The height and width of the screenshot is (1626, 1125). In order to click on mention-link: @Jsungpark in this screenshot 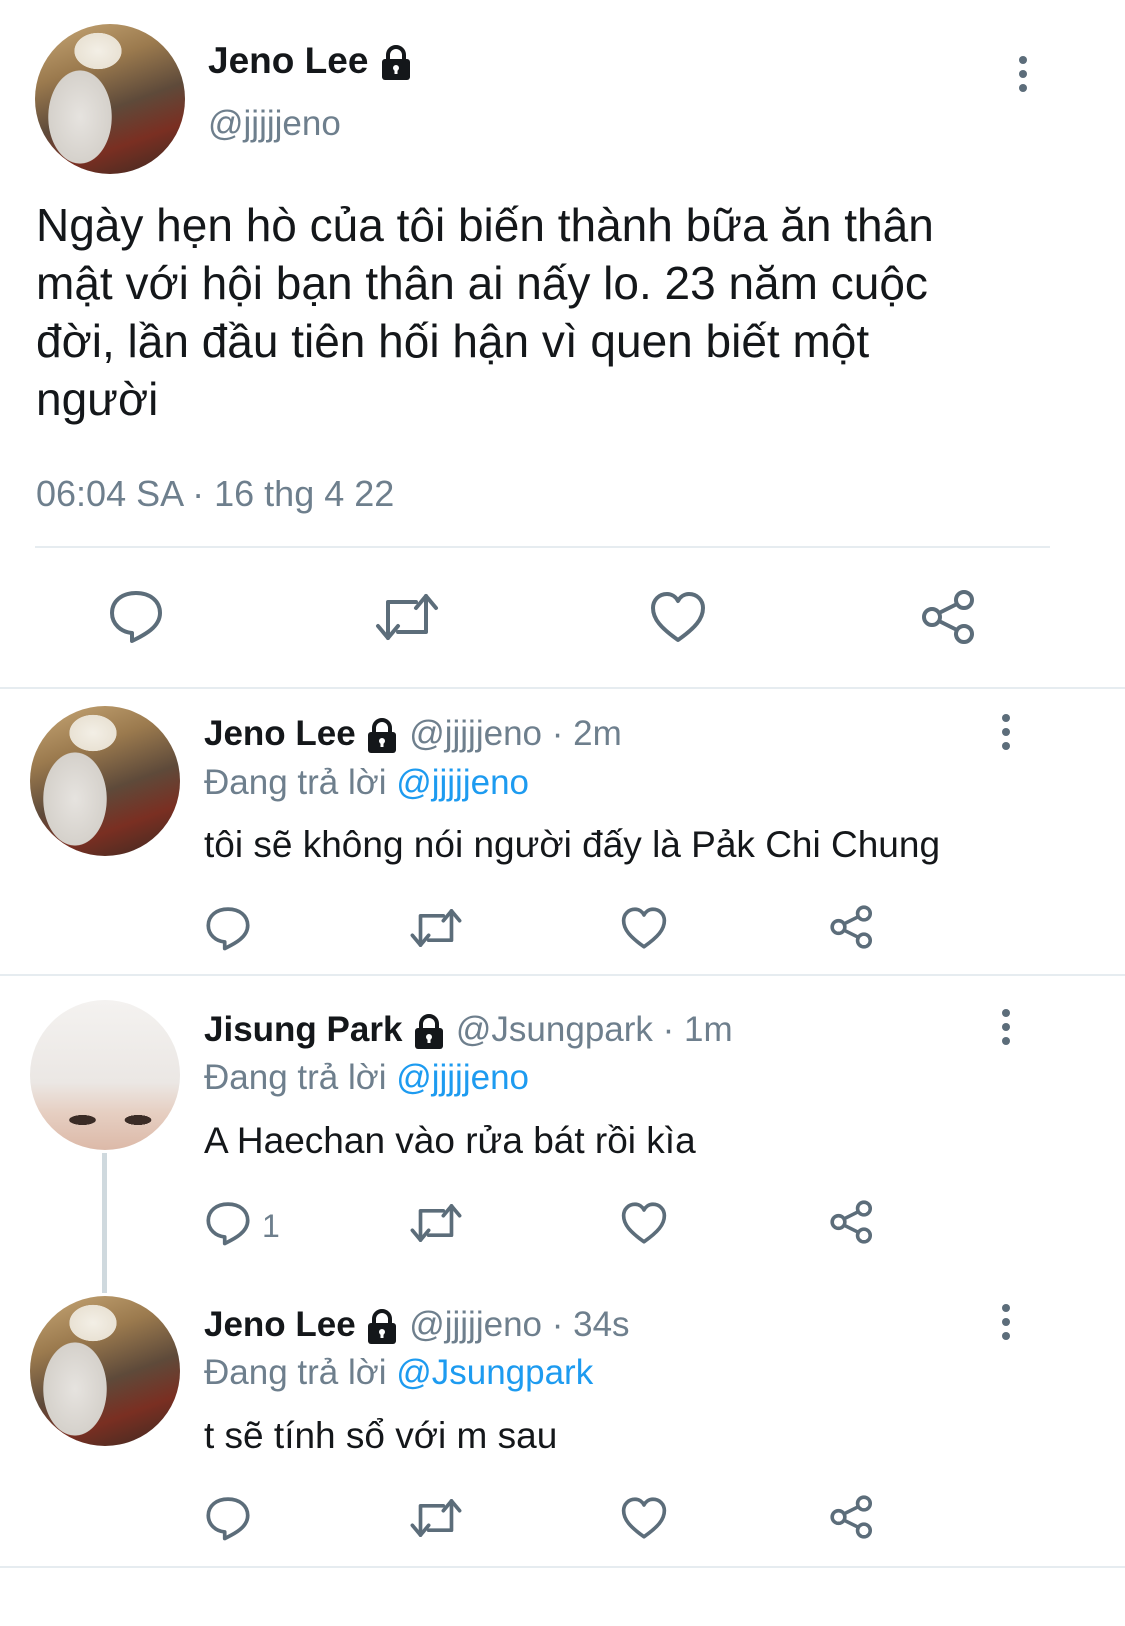, I will do `click(494, 1372)`.